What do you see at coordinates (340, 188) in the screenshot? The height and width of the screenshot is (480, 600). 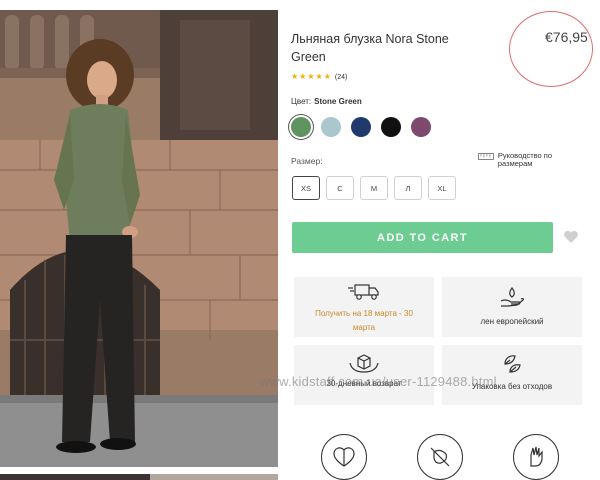 I see `size-option-s: С` at bounding box center [340, 188].